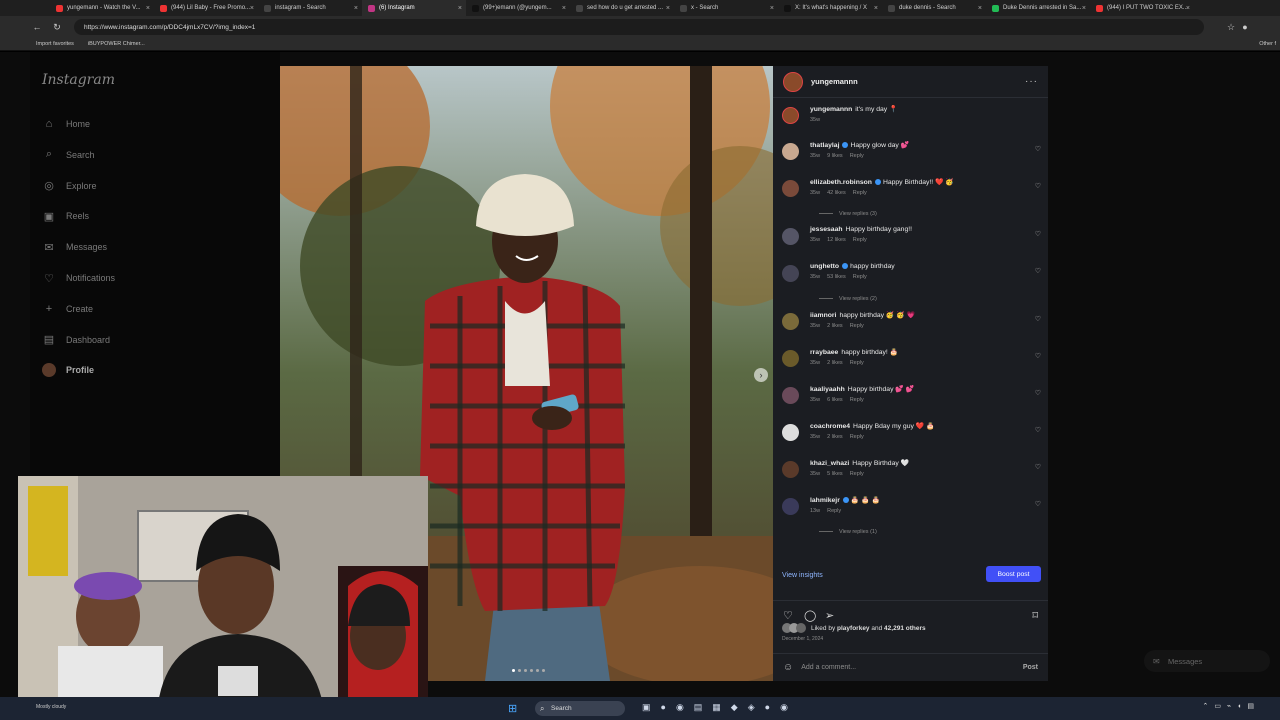  What do you see at coordinates (824, 145) in the screenshot?
I see `comment-username: thatlaylaj` at bounding box center [824, 145].